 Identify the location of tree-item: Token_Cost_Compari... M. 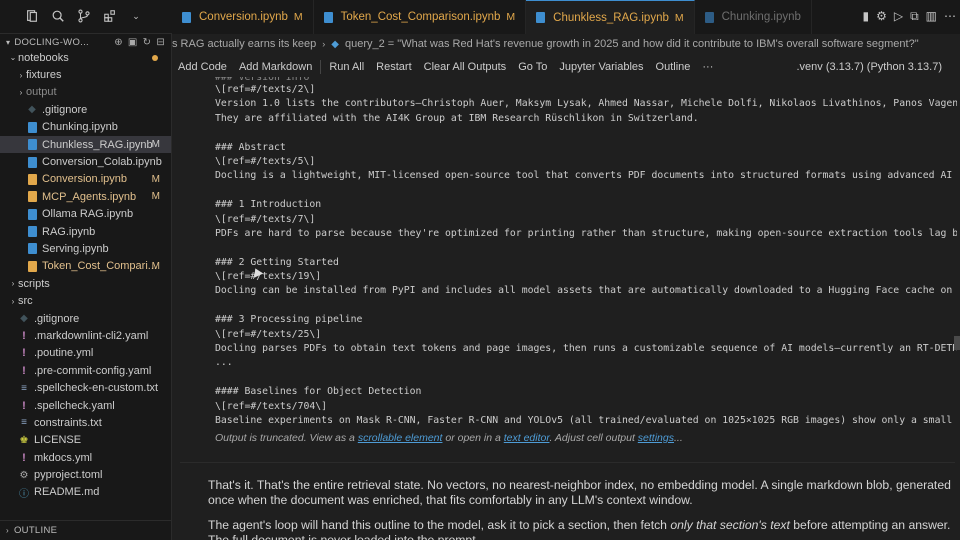
(85, 266).